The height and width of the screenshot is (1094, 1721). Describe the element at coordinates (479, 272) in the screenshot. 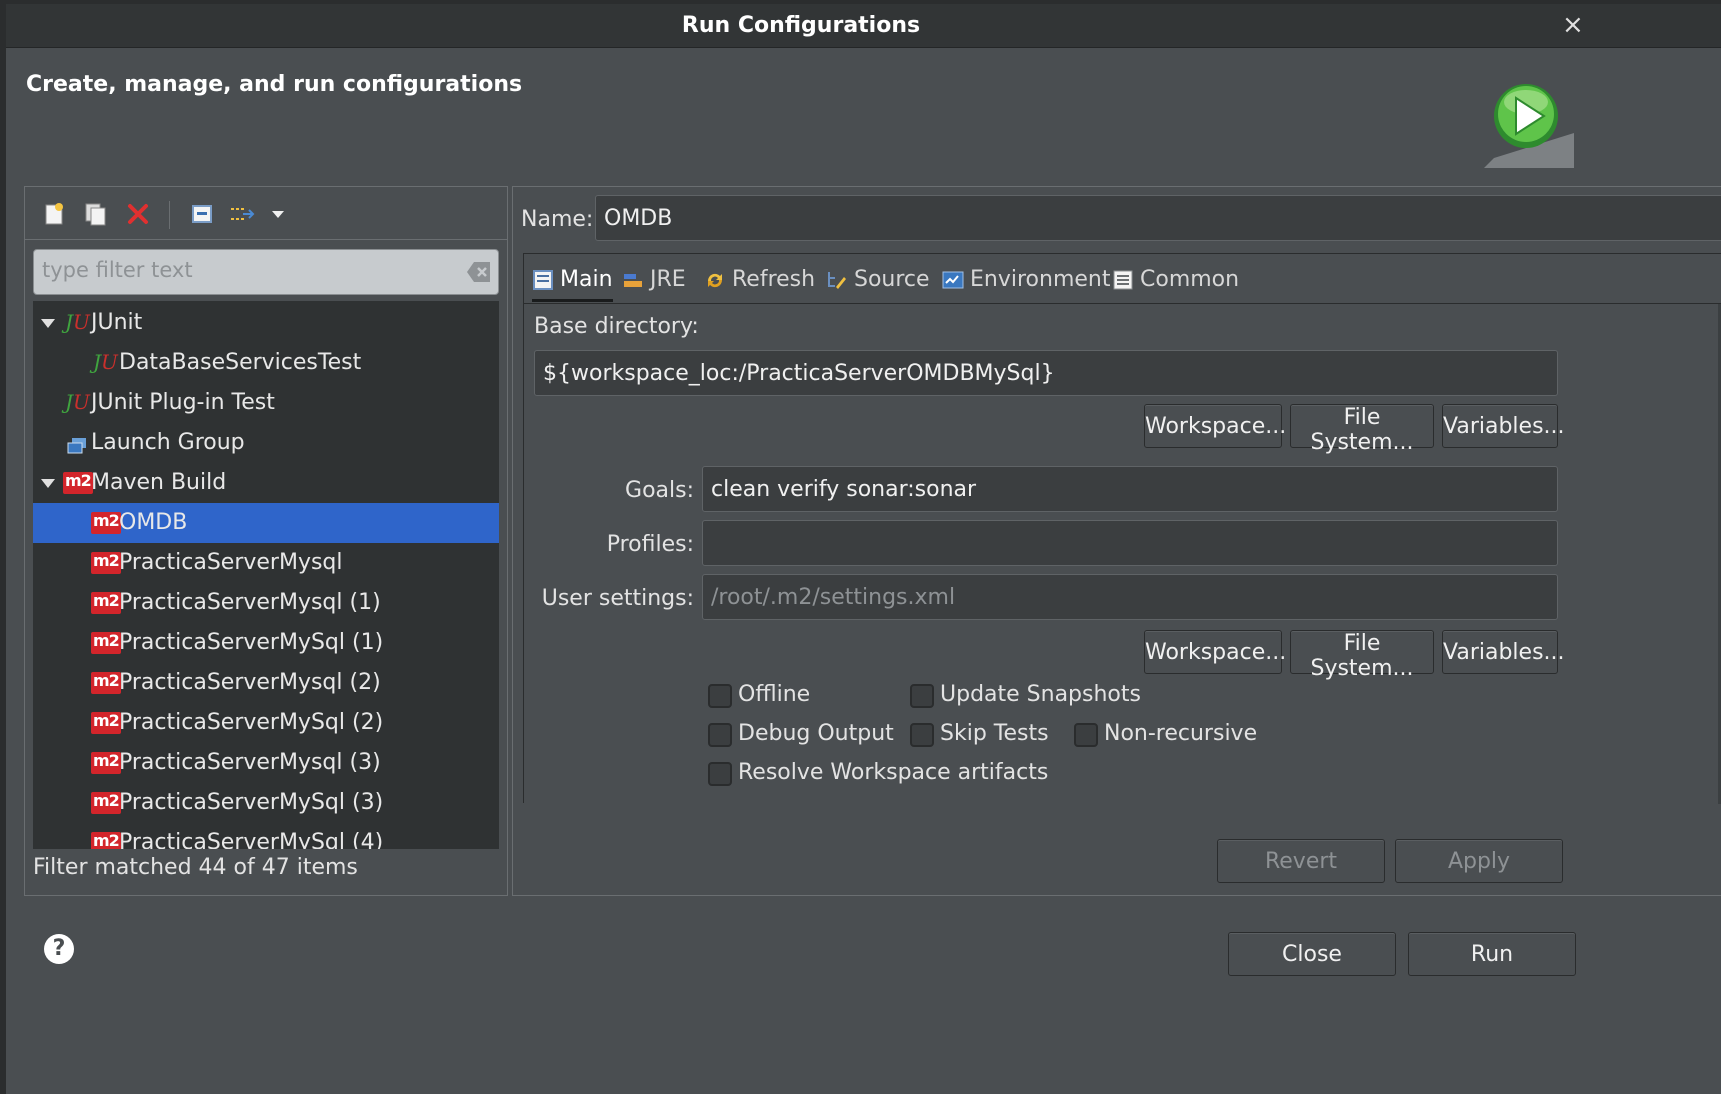

I see `clear-filter-icon` at that location.